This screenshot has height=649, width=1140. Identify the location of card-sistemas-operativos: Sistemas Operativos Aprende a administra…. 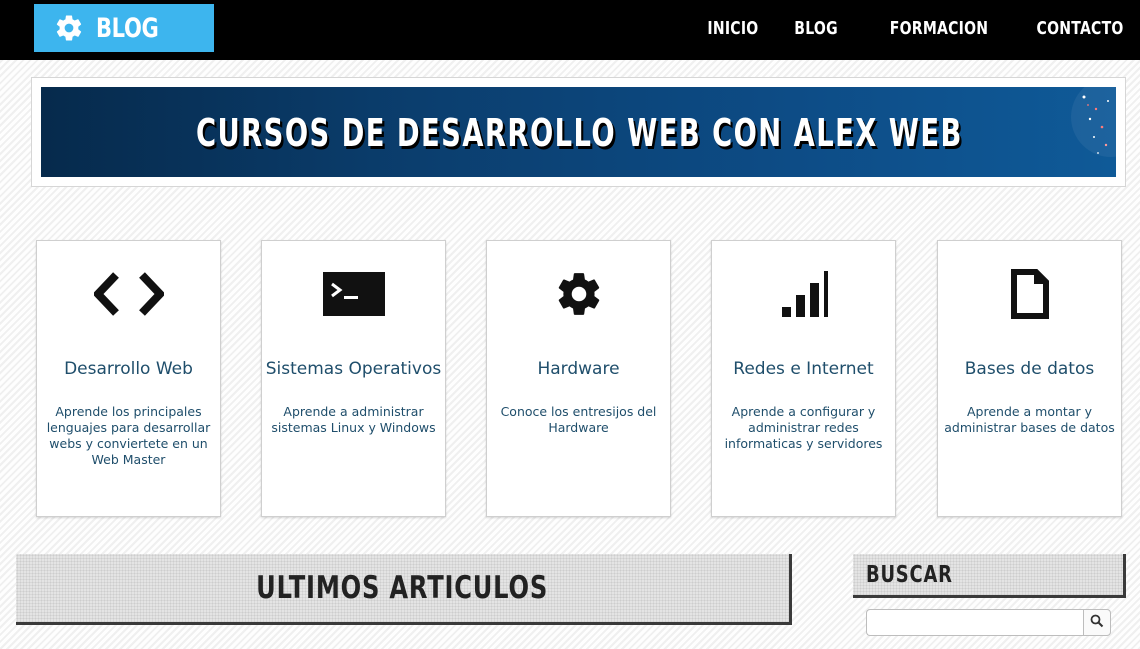
(353, 378).